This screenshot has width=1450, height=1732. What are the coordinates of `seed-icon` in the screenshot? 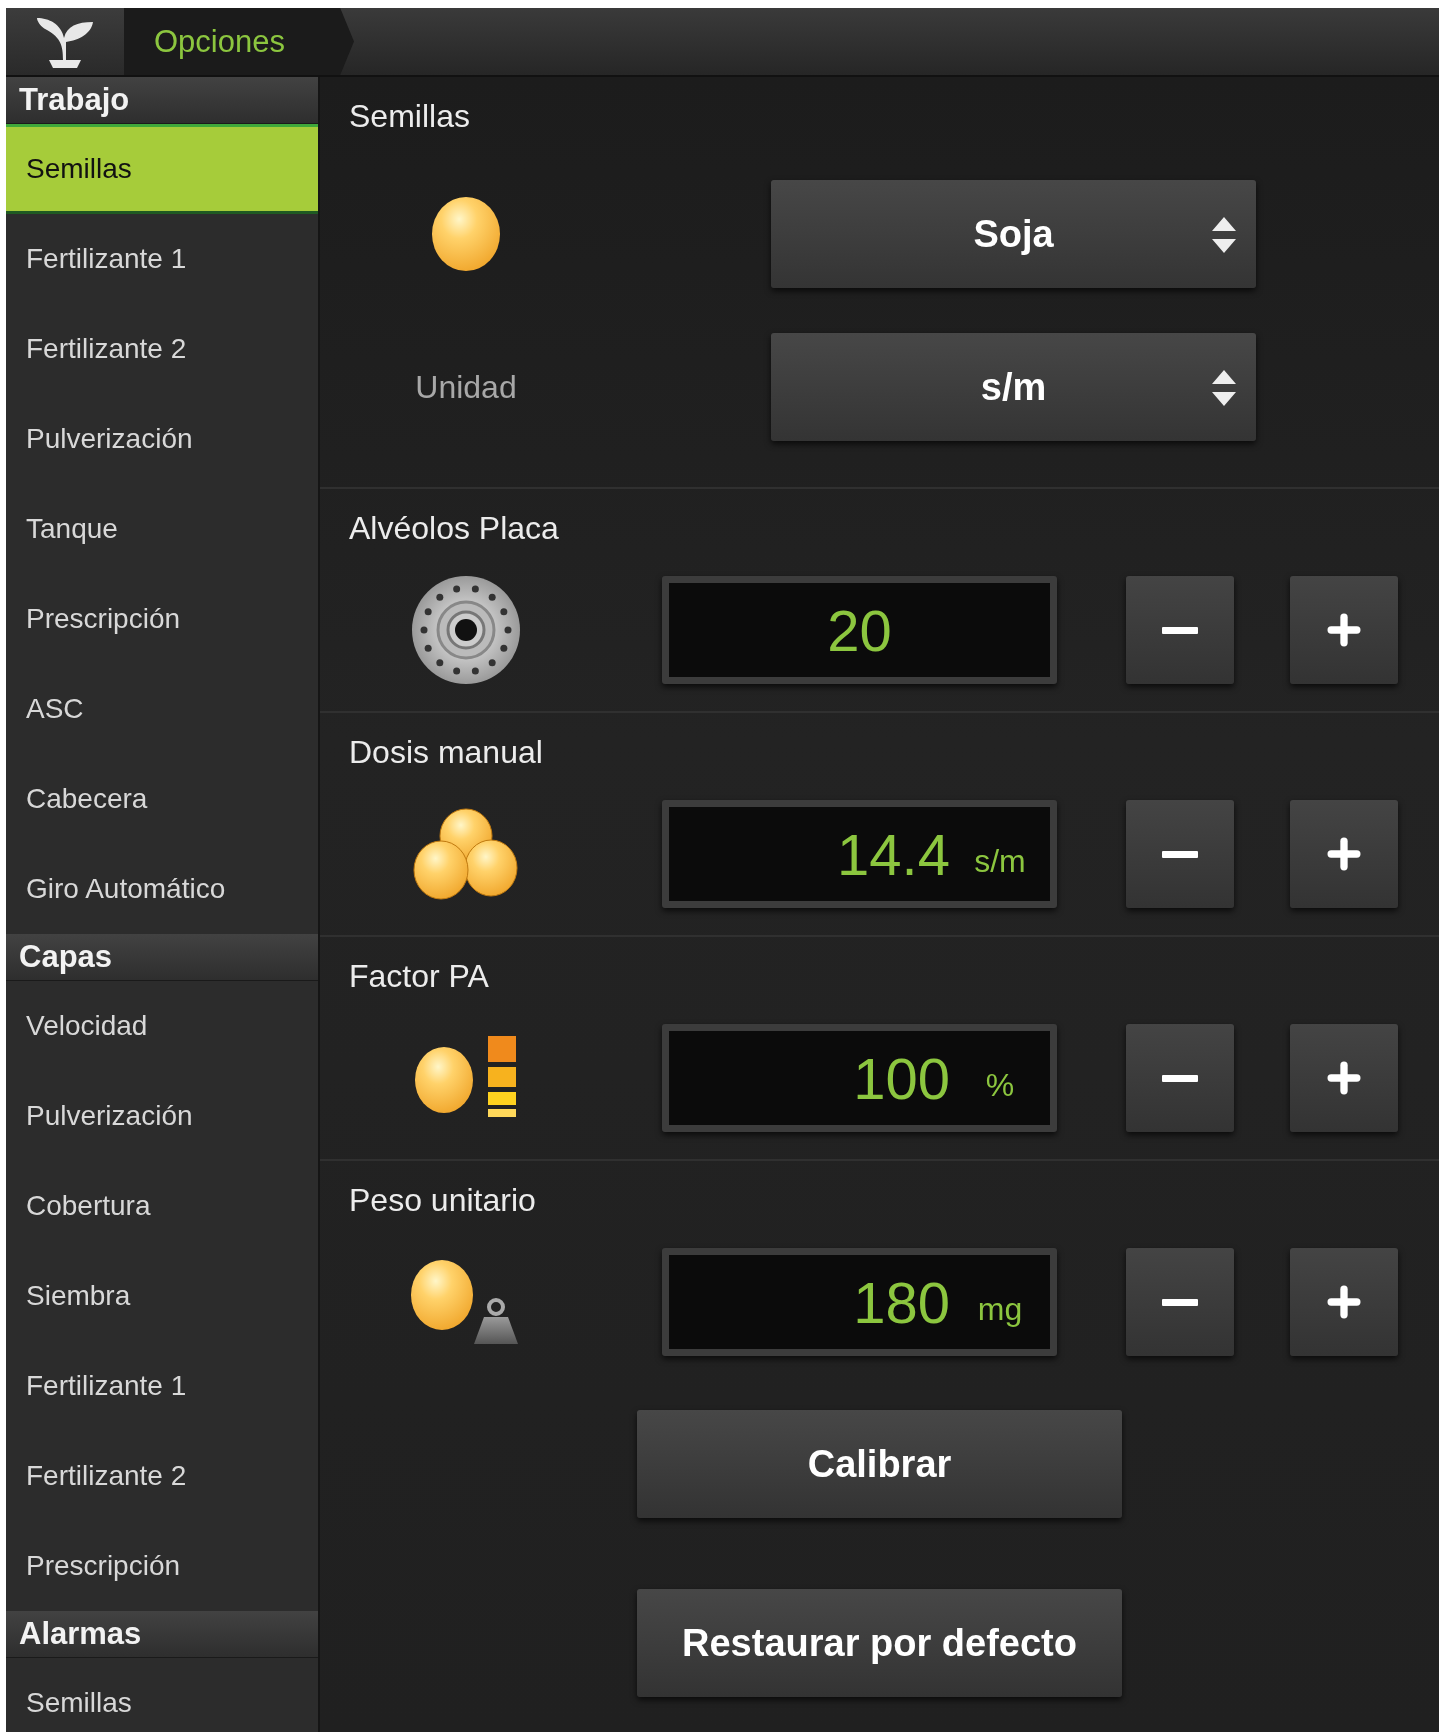 It's located at (466, 234).